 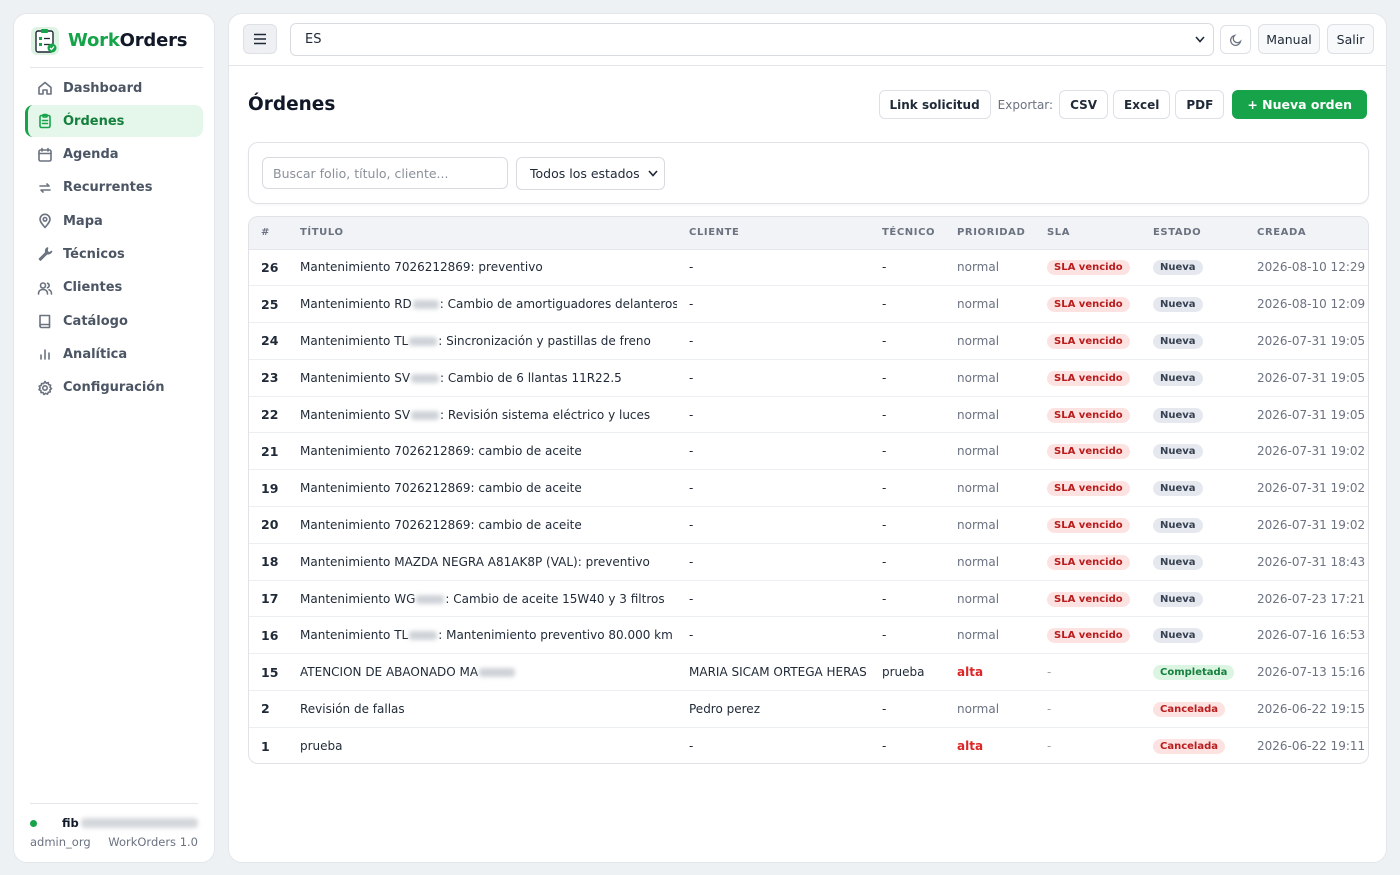 What do you see at coordinates (1200, 104) in the screenshot?
I see `export-pdf-button: PDF` at bounding box center [1200, 104].